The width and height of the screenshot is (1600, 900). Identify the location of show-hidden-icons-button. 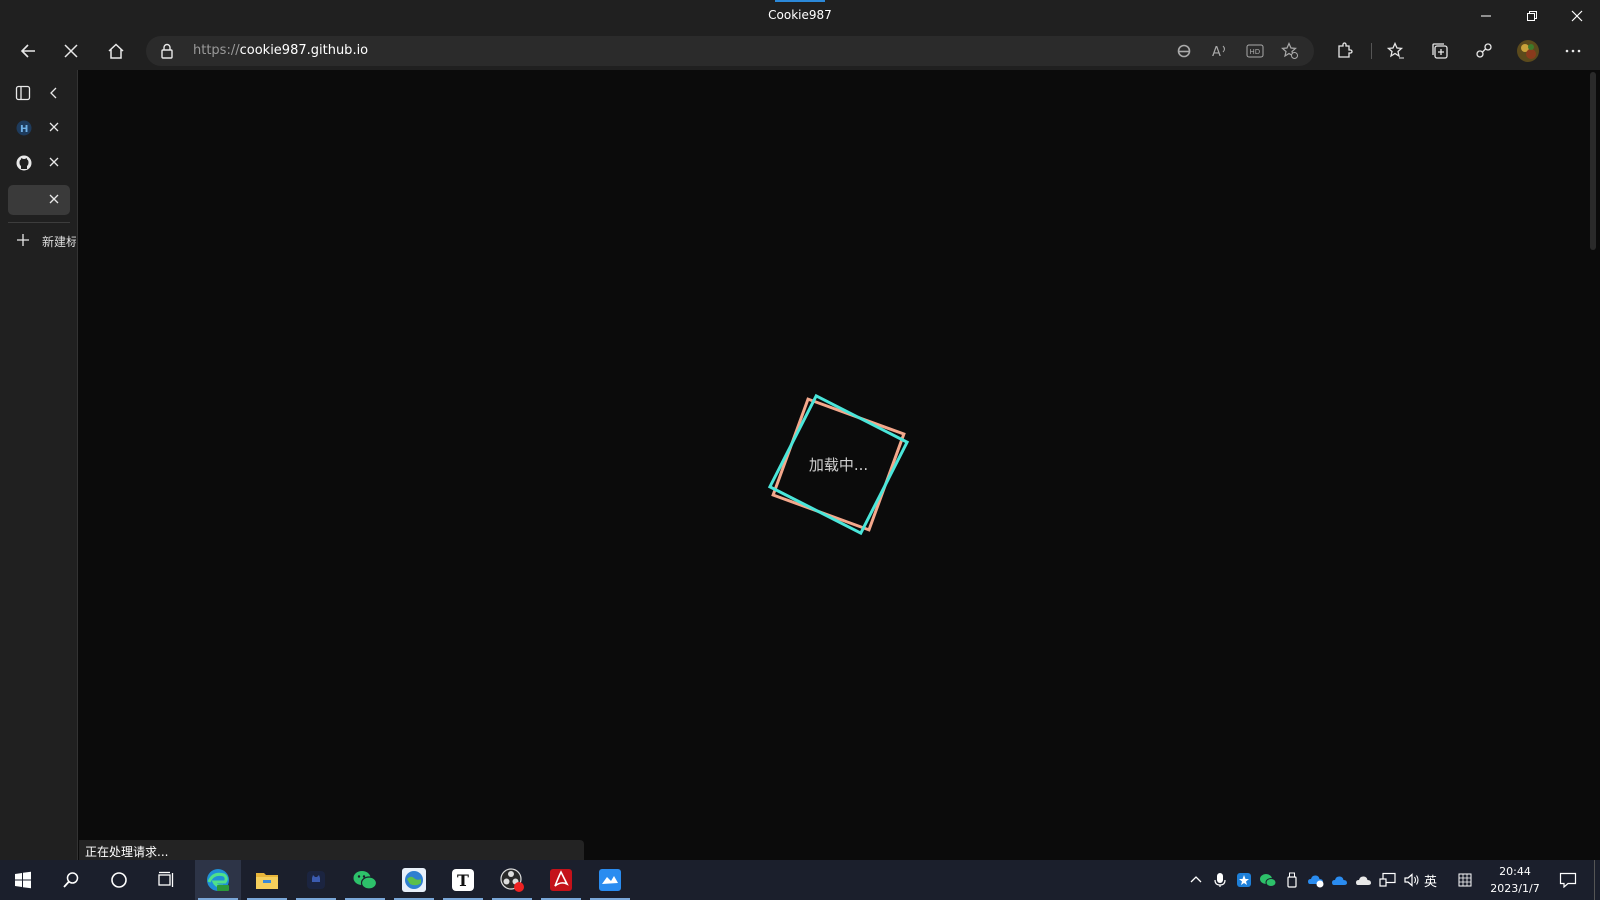
(1196, 880).